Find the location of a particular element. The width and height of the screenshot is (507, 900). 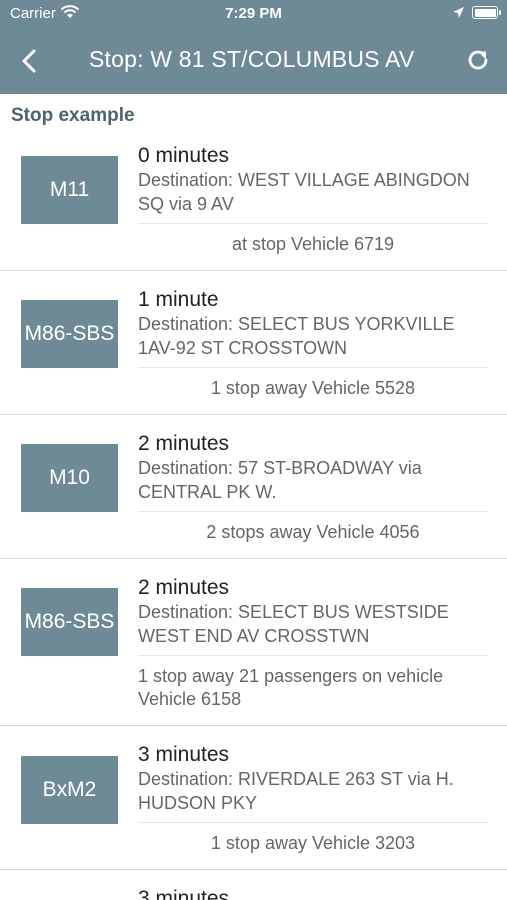

route-badge: BxM2 is located at coordinates (69, 790).